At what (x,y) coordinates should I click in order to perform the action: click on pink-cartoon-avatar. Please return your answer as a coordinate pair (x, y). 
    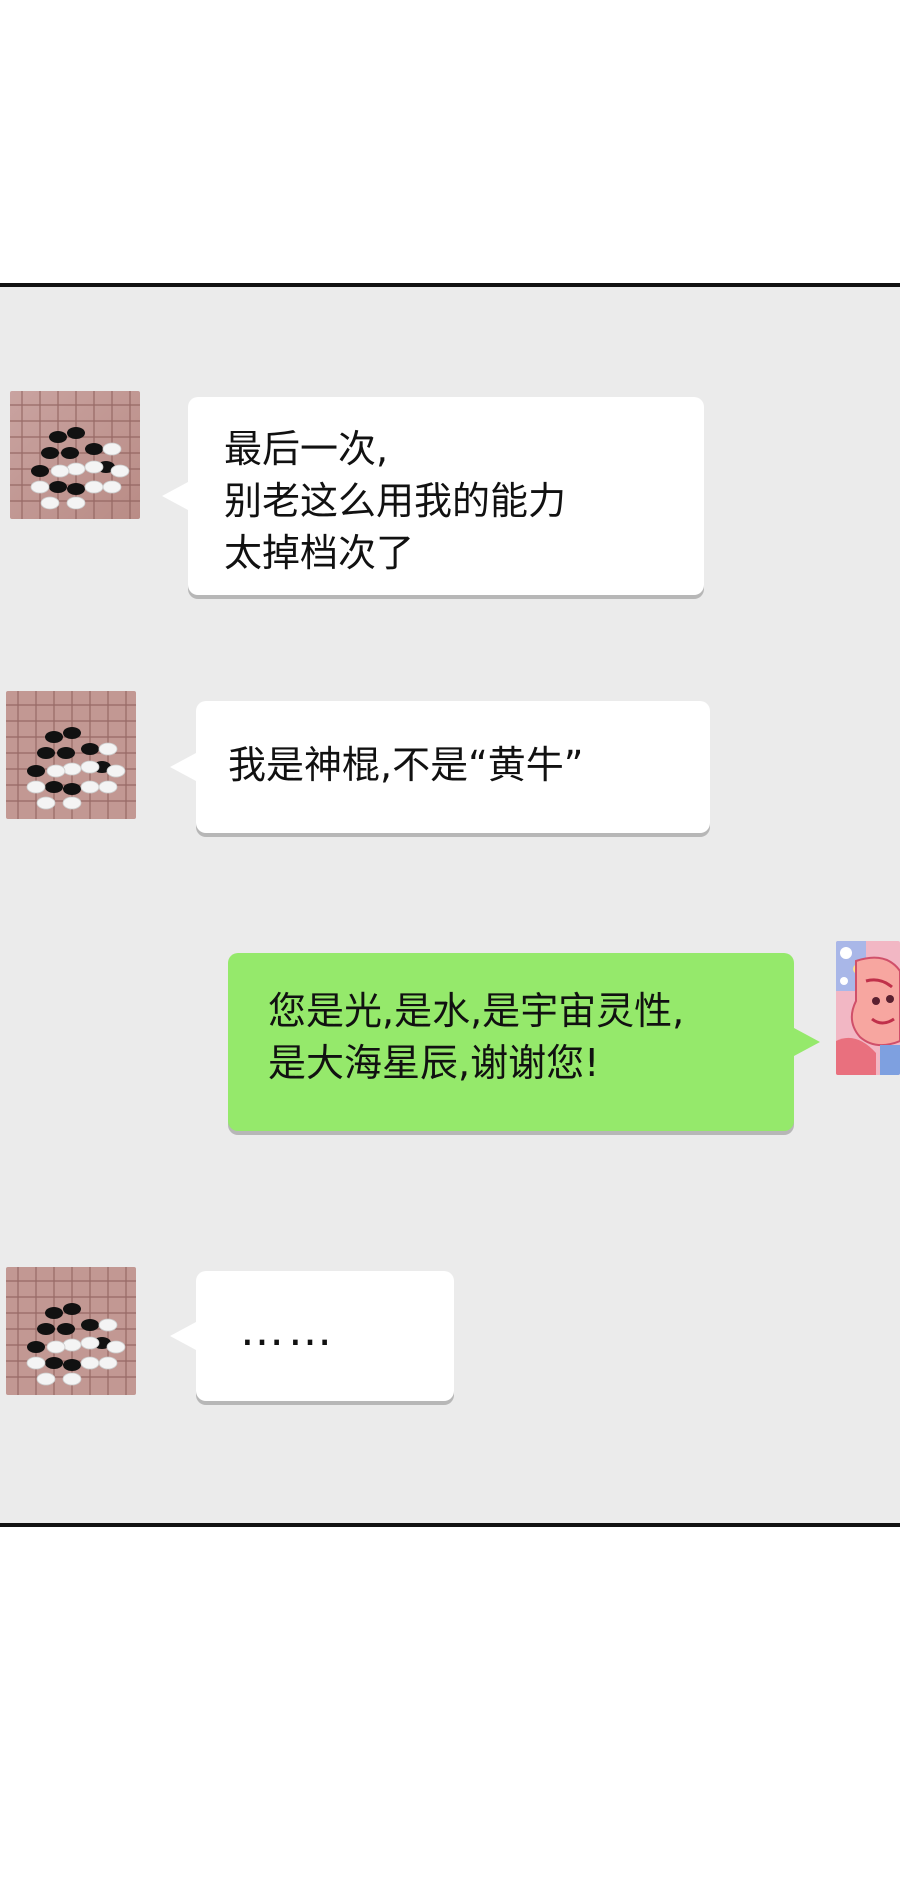
    Looking at the image, I should click on (868, 1008).